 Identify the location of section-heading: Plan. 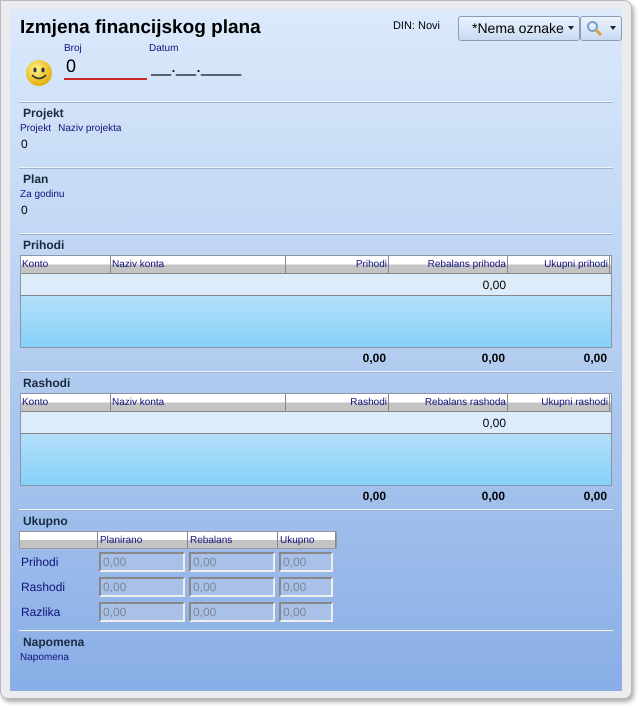
(36, 179).